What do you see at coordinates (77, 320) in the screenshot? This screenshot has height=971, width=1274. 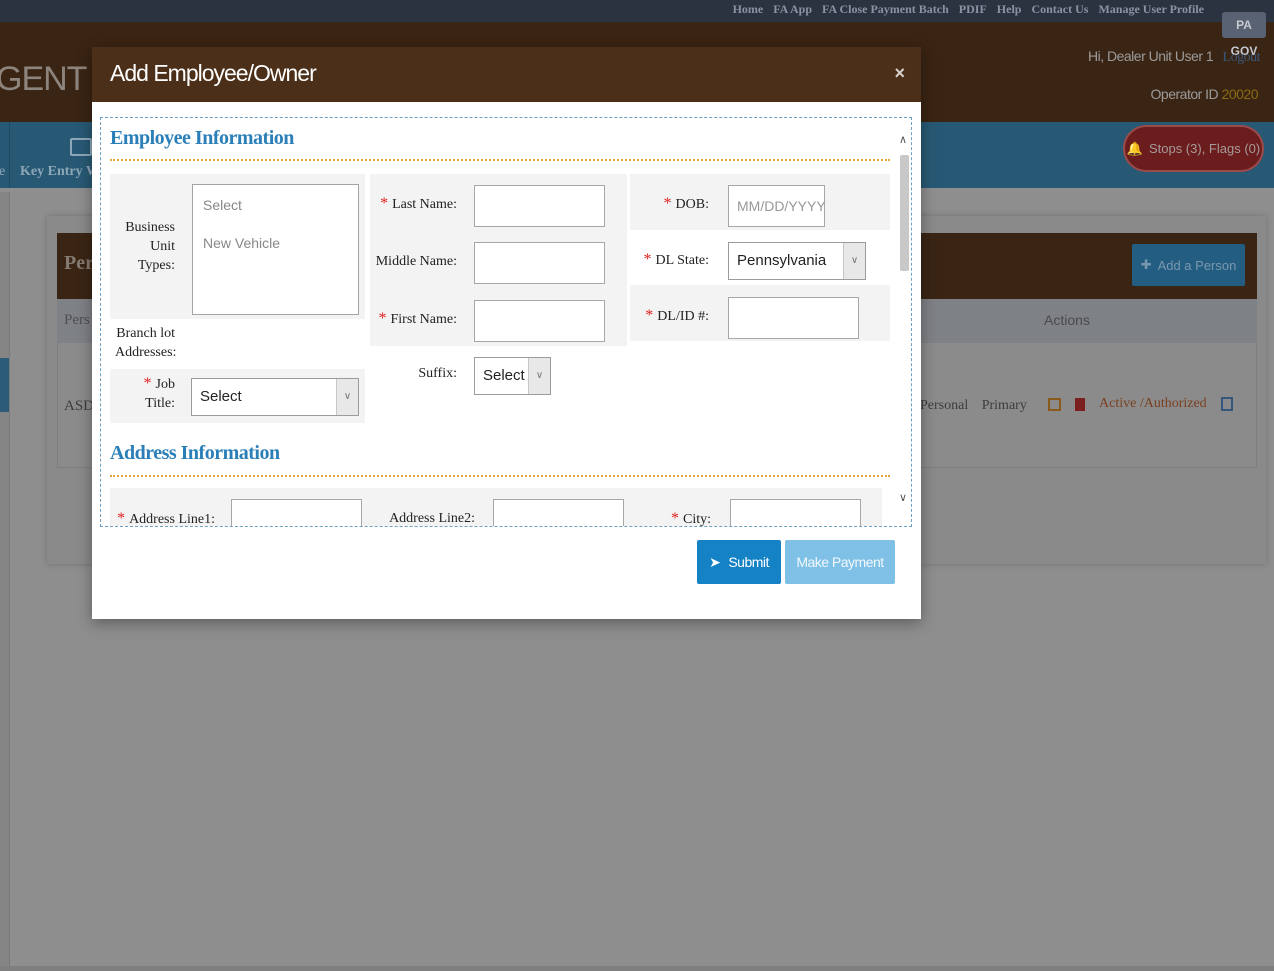 I see `column-header-person: Pers` at bounding box center [77, 320].